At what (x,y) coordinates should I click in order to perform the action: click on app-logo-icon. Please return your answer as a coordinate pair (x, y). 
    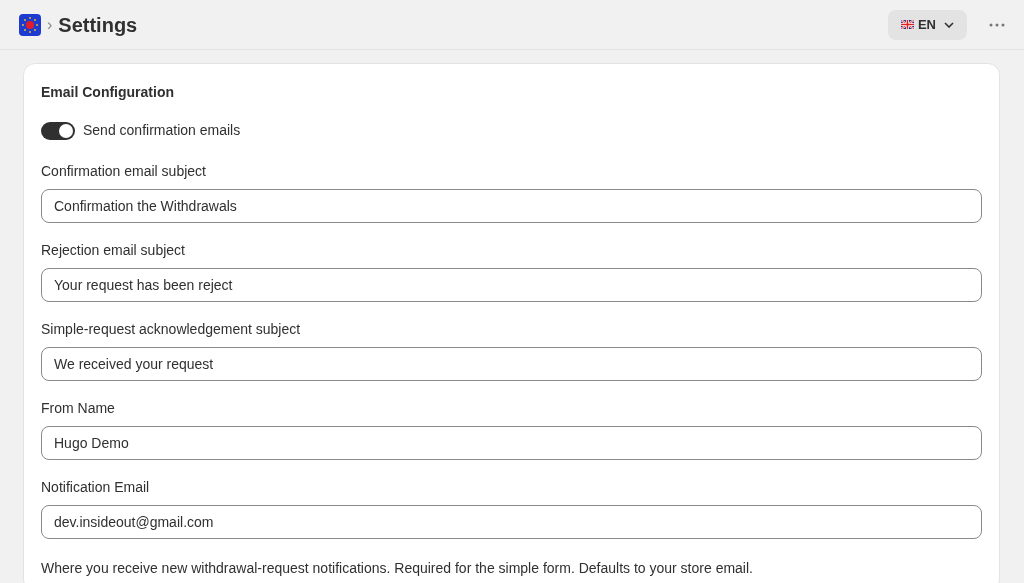
    Looking at the image, I should click on (30, 24).